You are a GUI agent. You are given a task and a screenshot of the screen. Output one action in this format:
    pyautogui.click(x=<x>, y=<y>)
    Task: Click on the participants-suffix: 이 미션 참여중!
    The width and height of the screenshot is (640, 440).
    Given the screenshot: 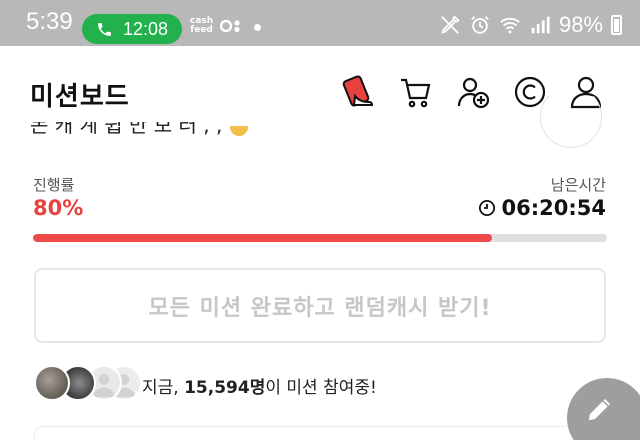 What is the action you would take?
    pyautogui.click(x=321, y=388)
    